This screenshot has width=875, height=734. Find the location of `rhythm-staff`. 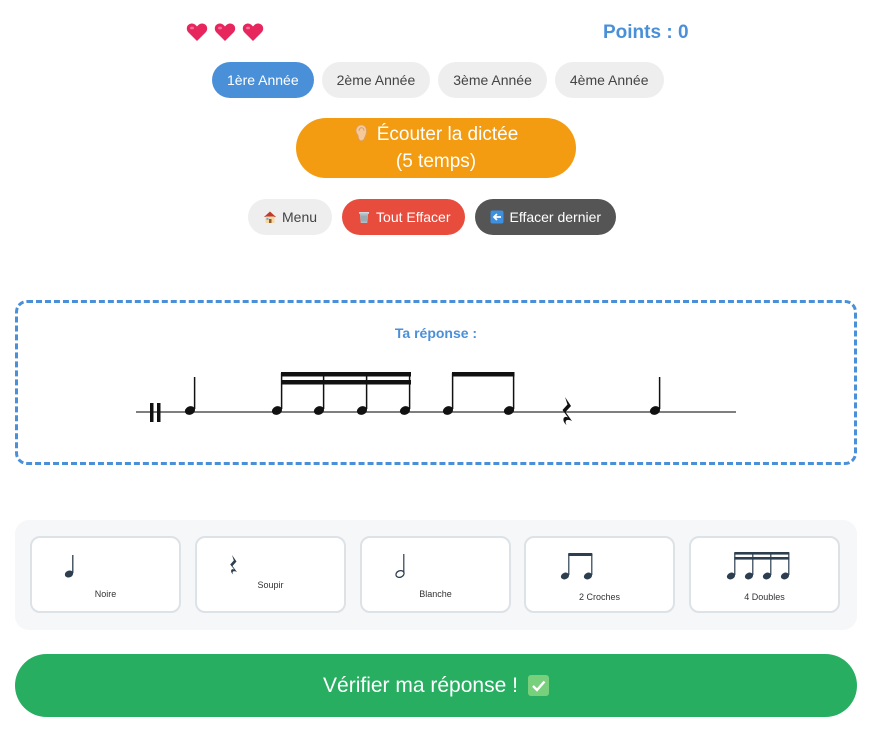

rhythm-staff is located at coordinates (436, 398).